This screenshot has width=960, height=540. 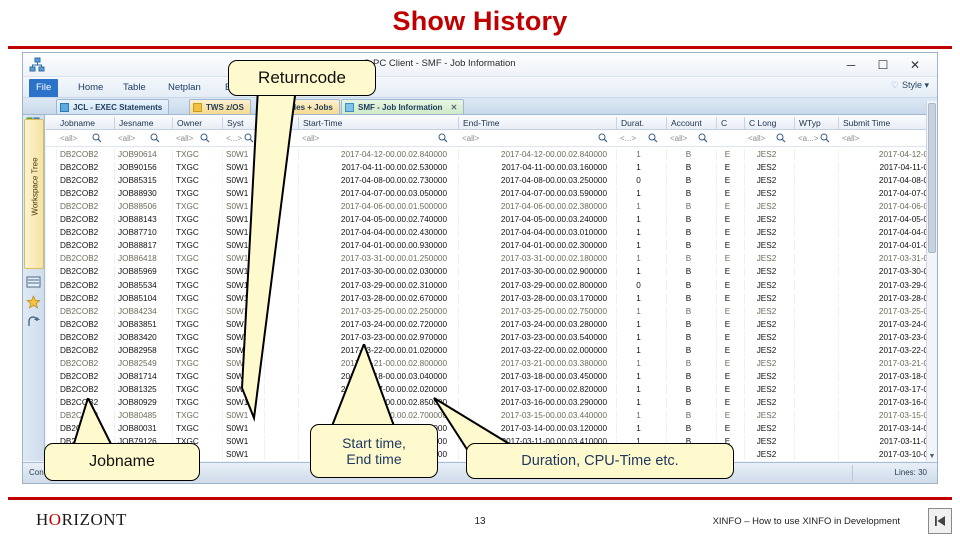 I want to click on cell-submit: 2017-03-25-00.00.01.170000, so click(x=887, y=311).